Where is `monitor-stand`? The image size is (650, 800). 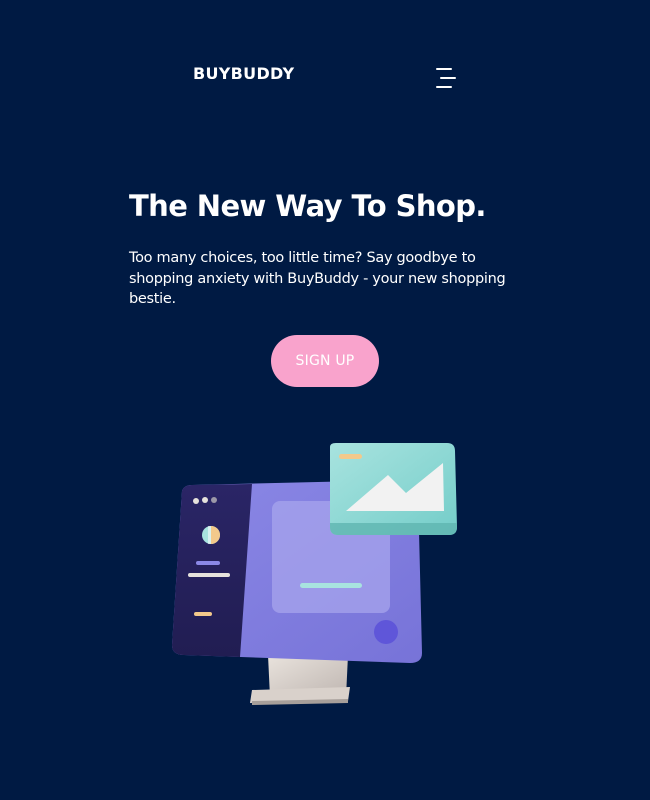 monitor-stand is located at coordinates (300, 680).